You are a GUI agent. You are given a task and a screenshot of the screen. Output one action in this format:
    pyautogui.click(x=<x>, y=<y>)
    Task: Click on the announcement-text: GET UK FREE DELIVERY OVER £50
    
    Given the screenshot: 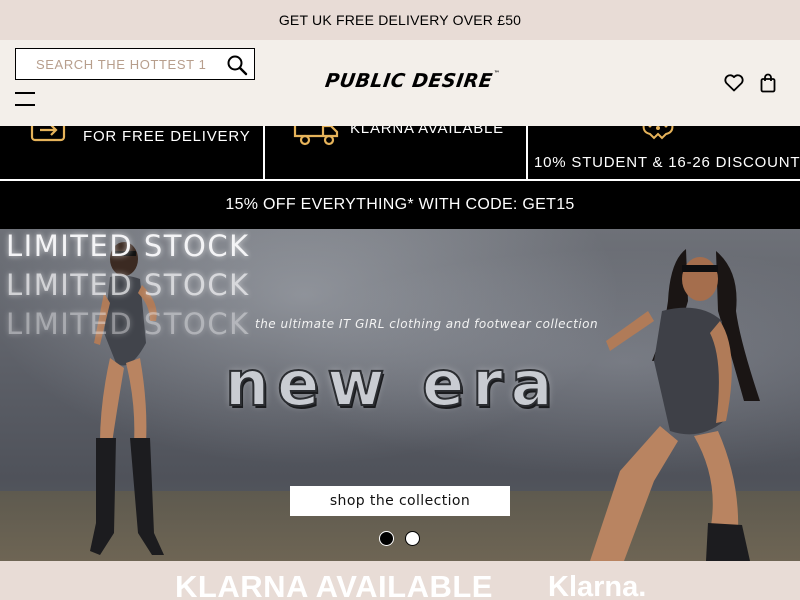 What is the action you would take?
    pyautogui.click(x=400, y=20)
    